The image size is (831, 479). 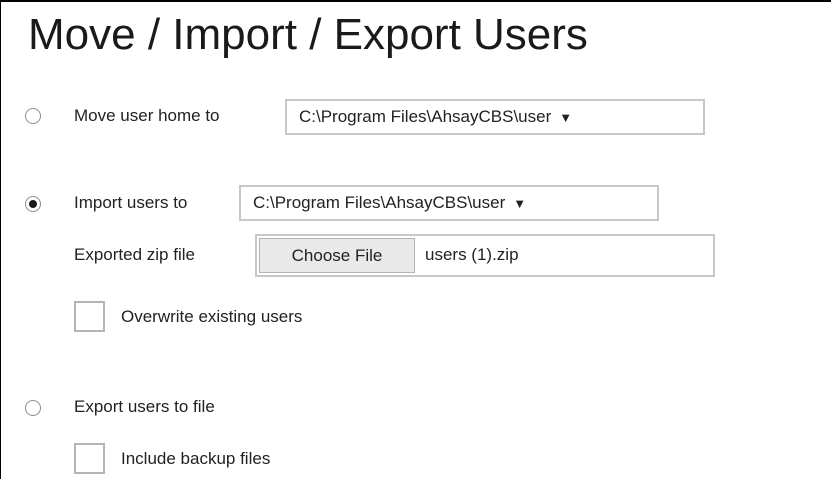 I want to click on move-path-value: C:\Program Files\AhsayCBS\user, so click(x=425, y=116).